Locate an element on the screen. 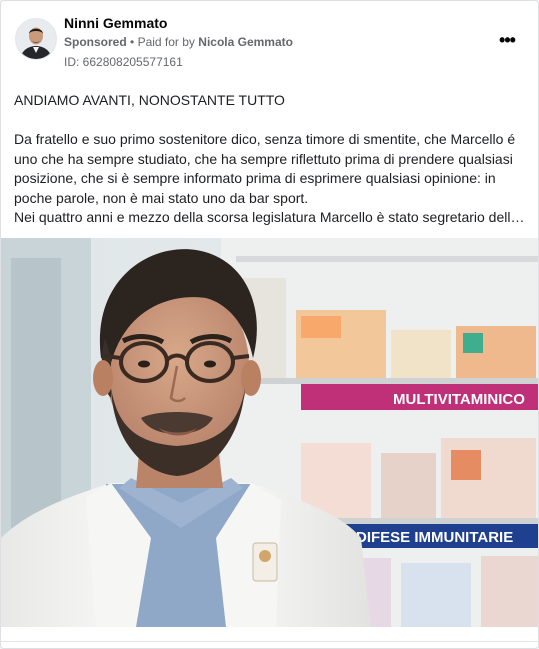 Image resolution: width=539 pixels, height=649 pixels. divider is located at coordinates (269, 641).